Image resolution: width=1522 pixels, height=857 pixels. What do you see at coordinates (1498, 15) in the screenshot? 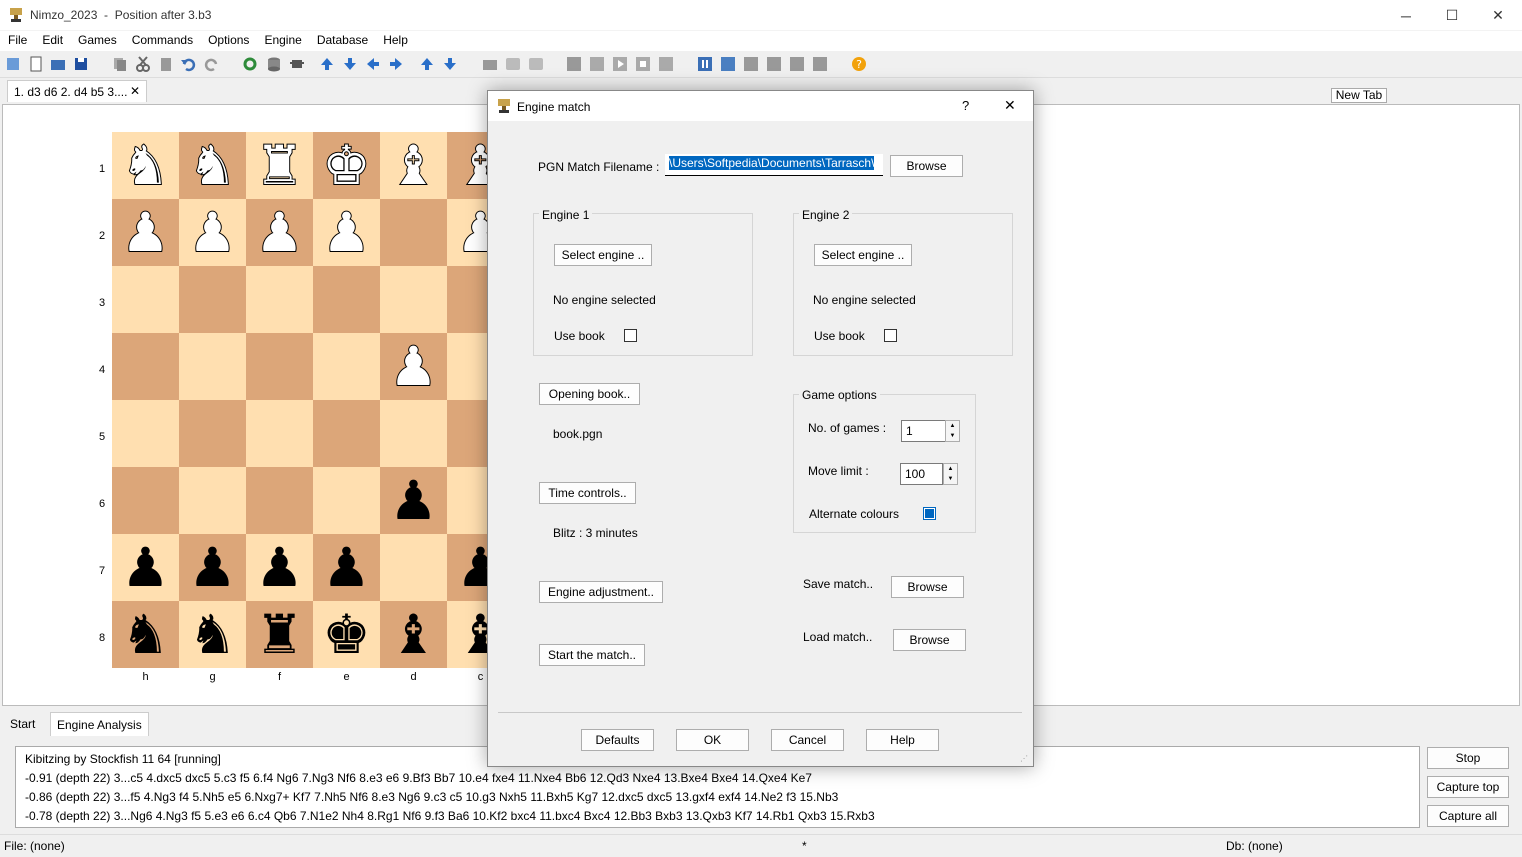
I see `close-window-button: ✕` at bounding box center [1498, 15].